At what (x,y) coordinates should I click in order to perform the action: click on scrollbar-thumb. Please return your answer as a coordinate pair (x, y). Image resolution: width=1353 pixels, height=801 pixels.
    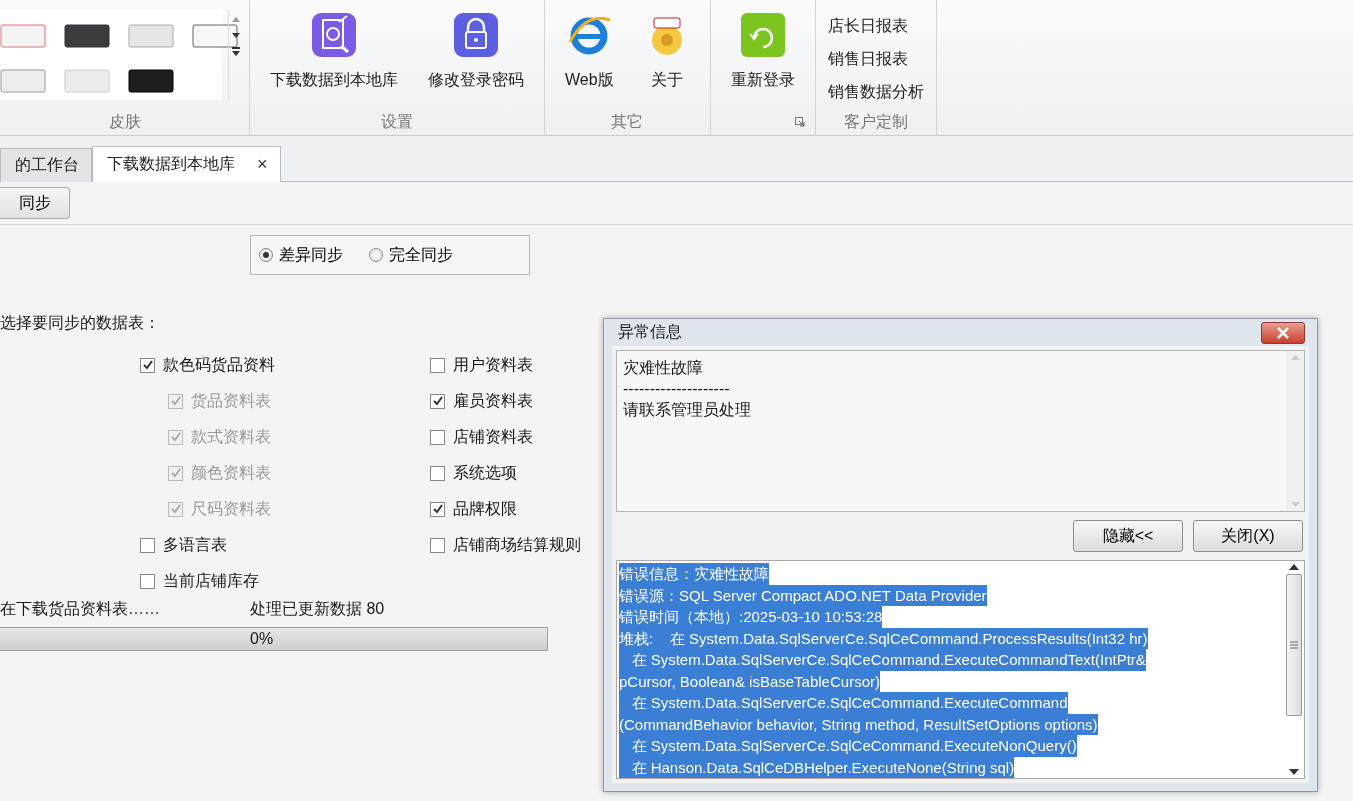
    Looking at the image, I should click on (1294, 645).